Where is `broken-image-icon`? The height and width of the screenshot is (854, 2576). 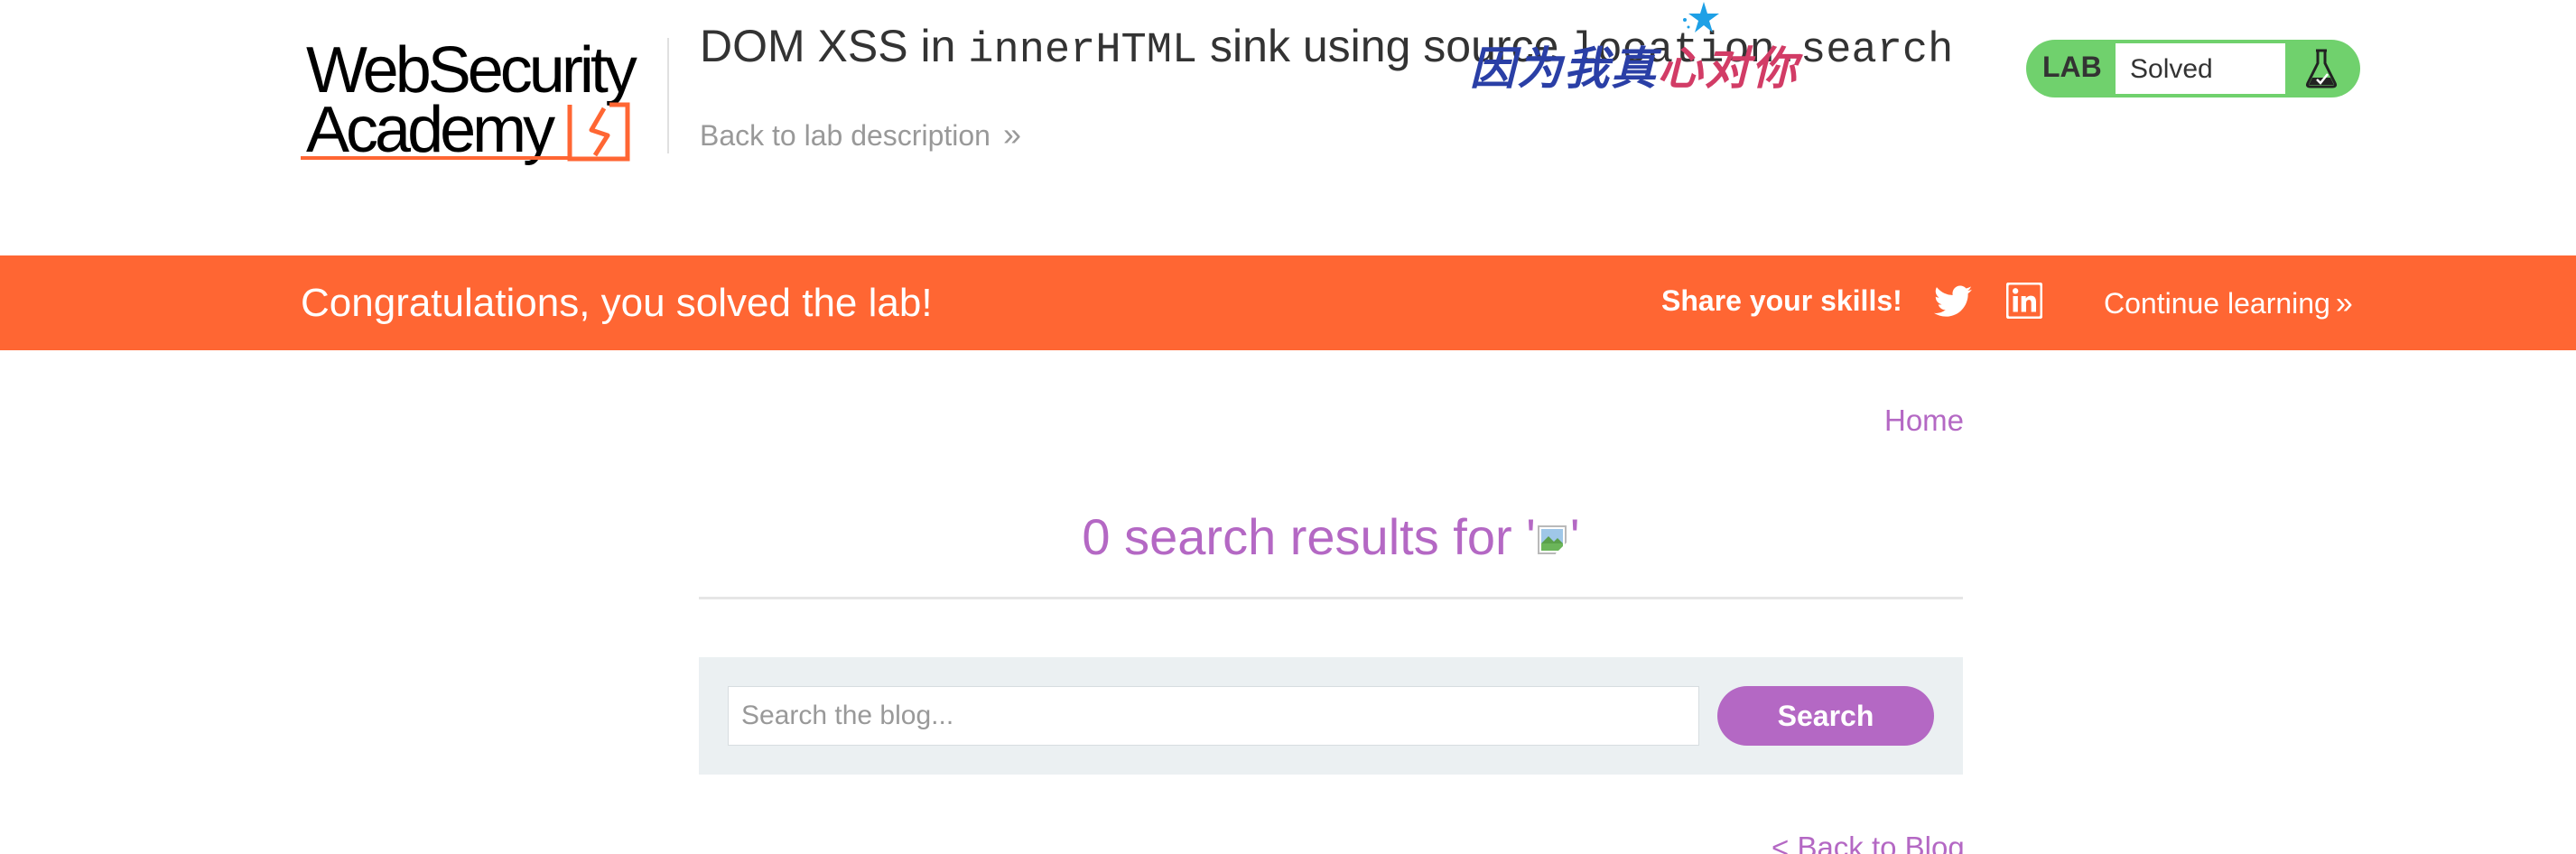
broken-image-icon is located at coordinates (1552, 540).